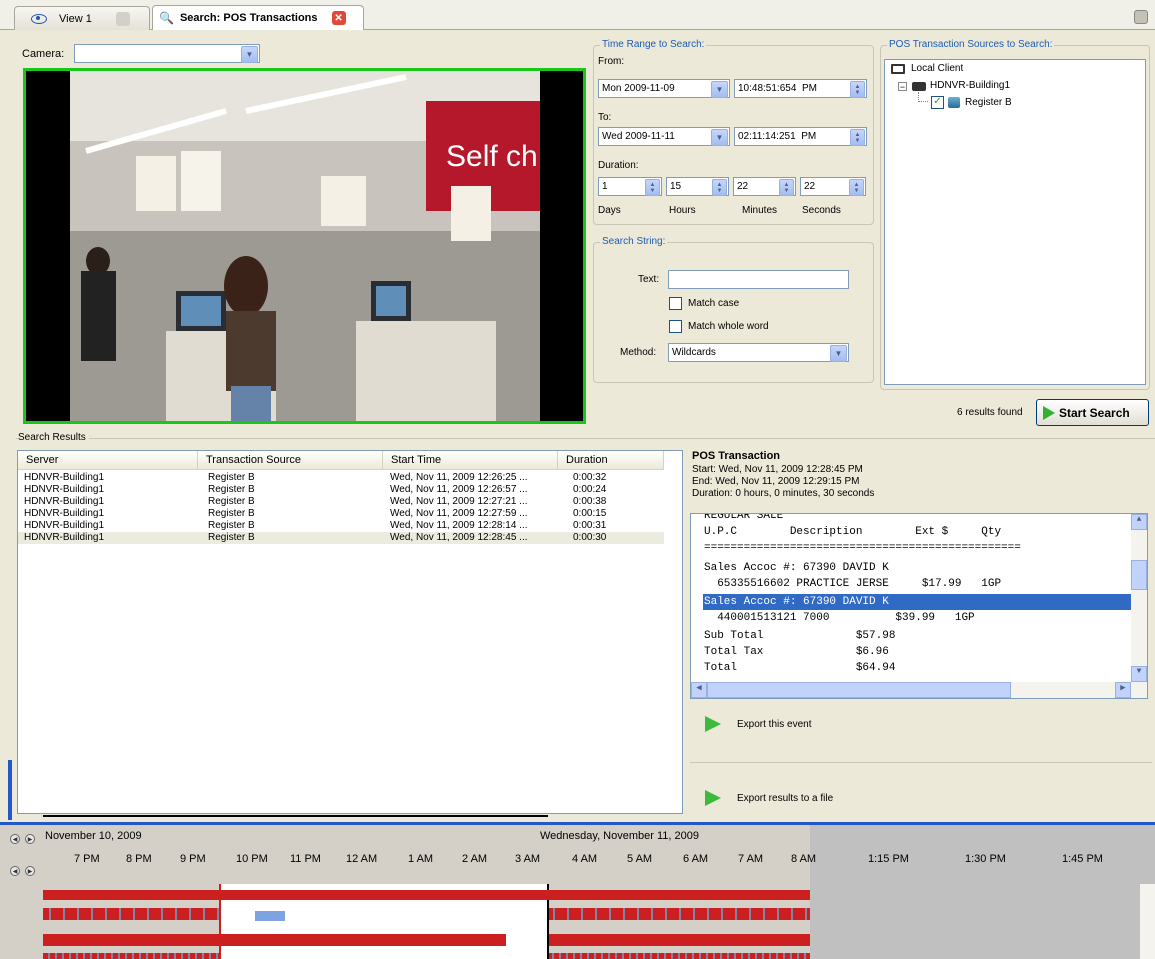 This screenshot has height=959, width=1155. What do you see at coordinates (167, 53) in the screenshot?
I see `camera-select: ▼` at bounding box center [167, 53].